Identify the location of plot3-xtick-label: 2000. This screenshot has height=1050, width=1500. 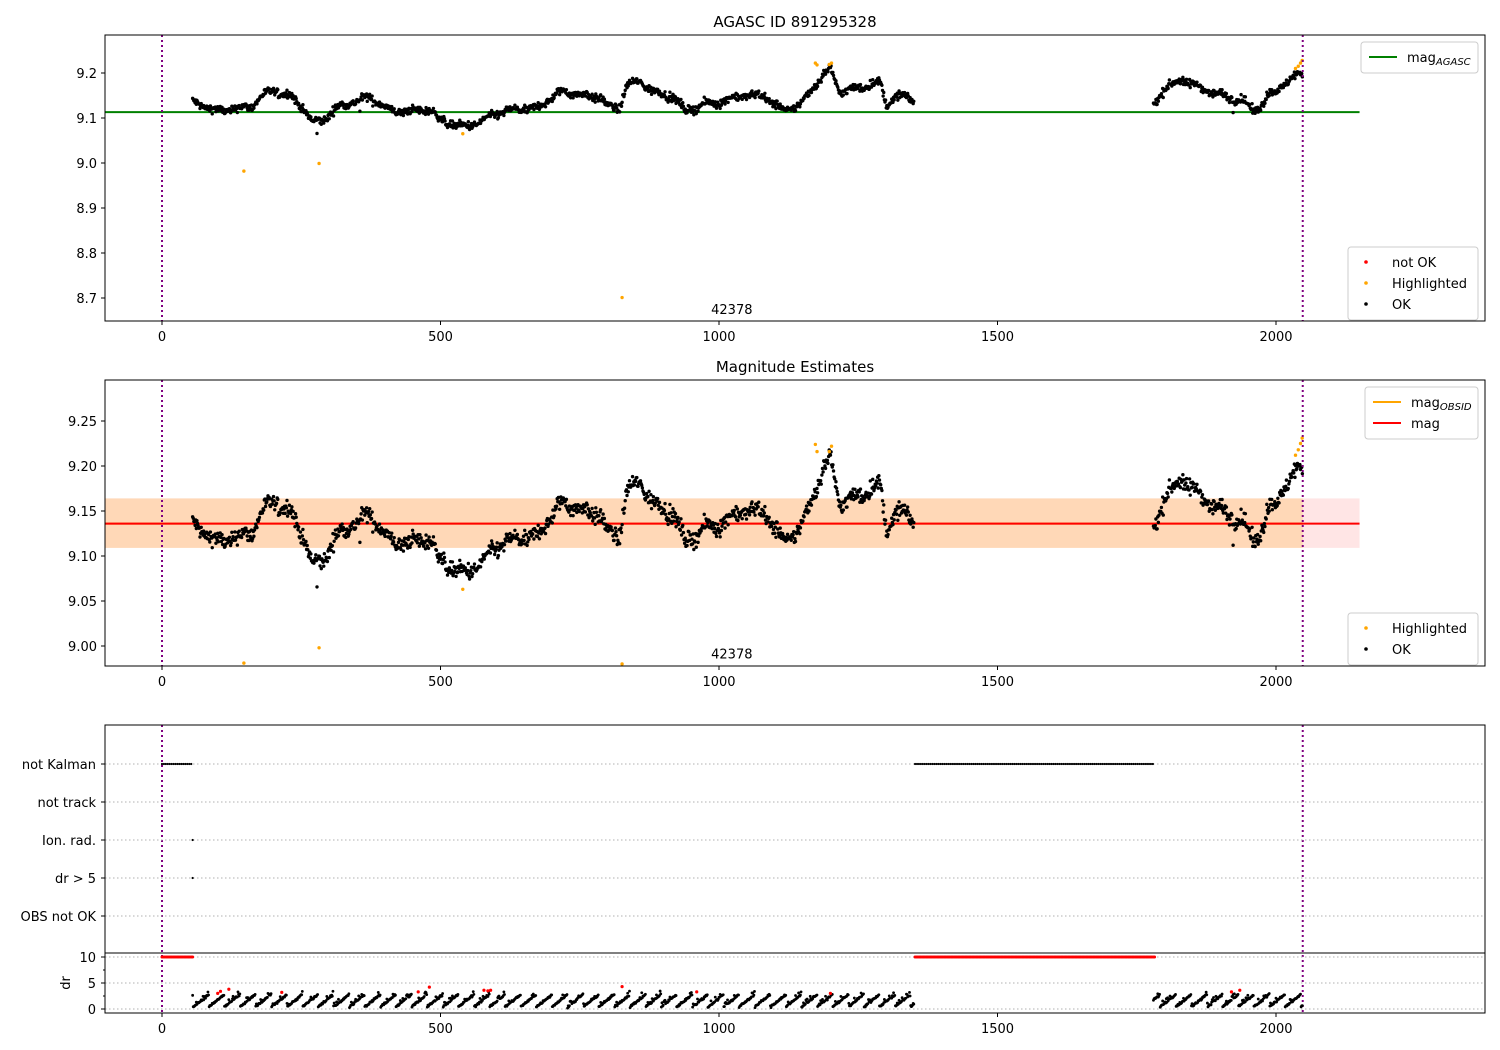
(1275, 1029).